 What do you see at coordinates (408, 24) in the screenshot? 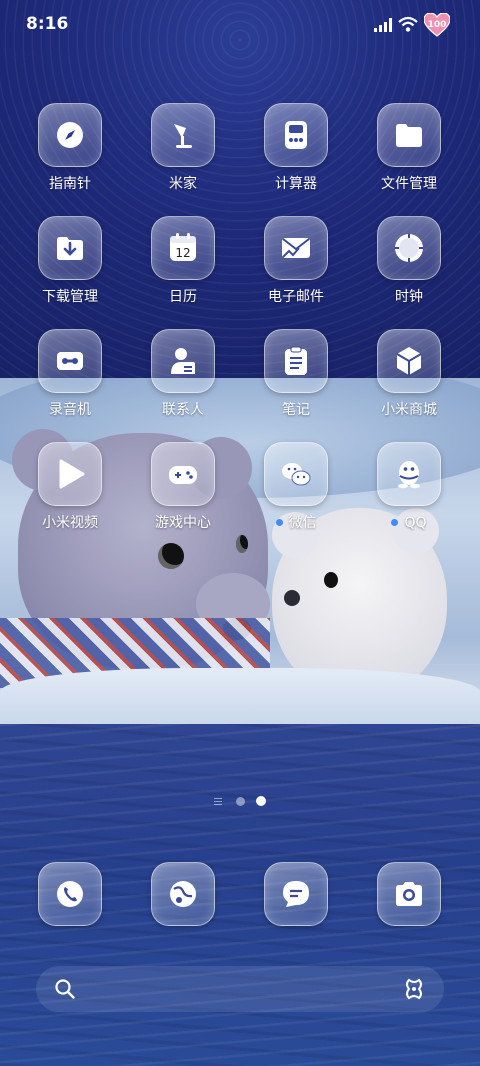
I see `wifi-icon` at bounding box center [408, 24].